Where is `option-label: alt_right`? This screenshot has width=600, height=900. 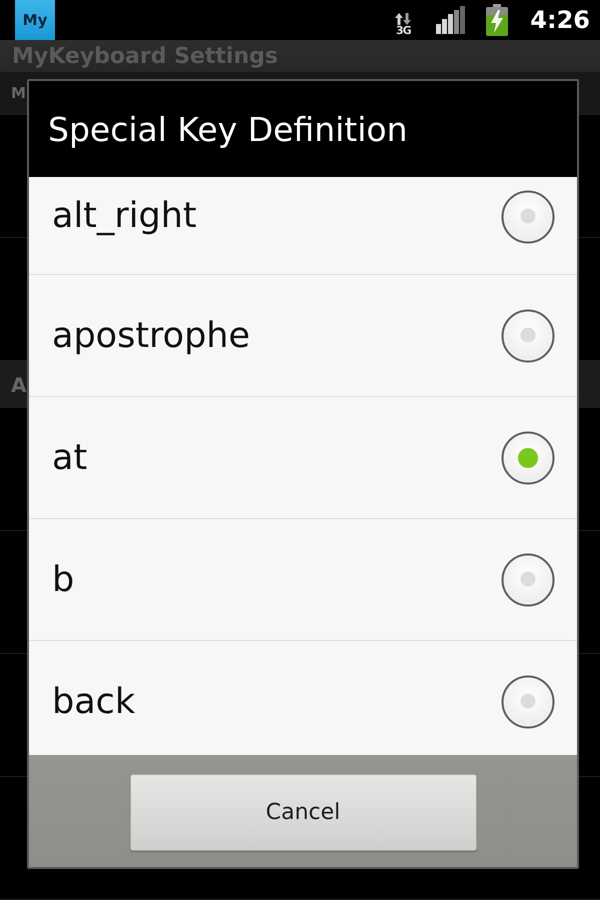
option-label: alt_right is located at coordinates (125, 216).